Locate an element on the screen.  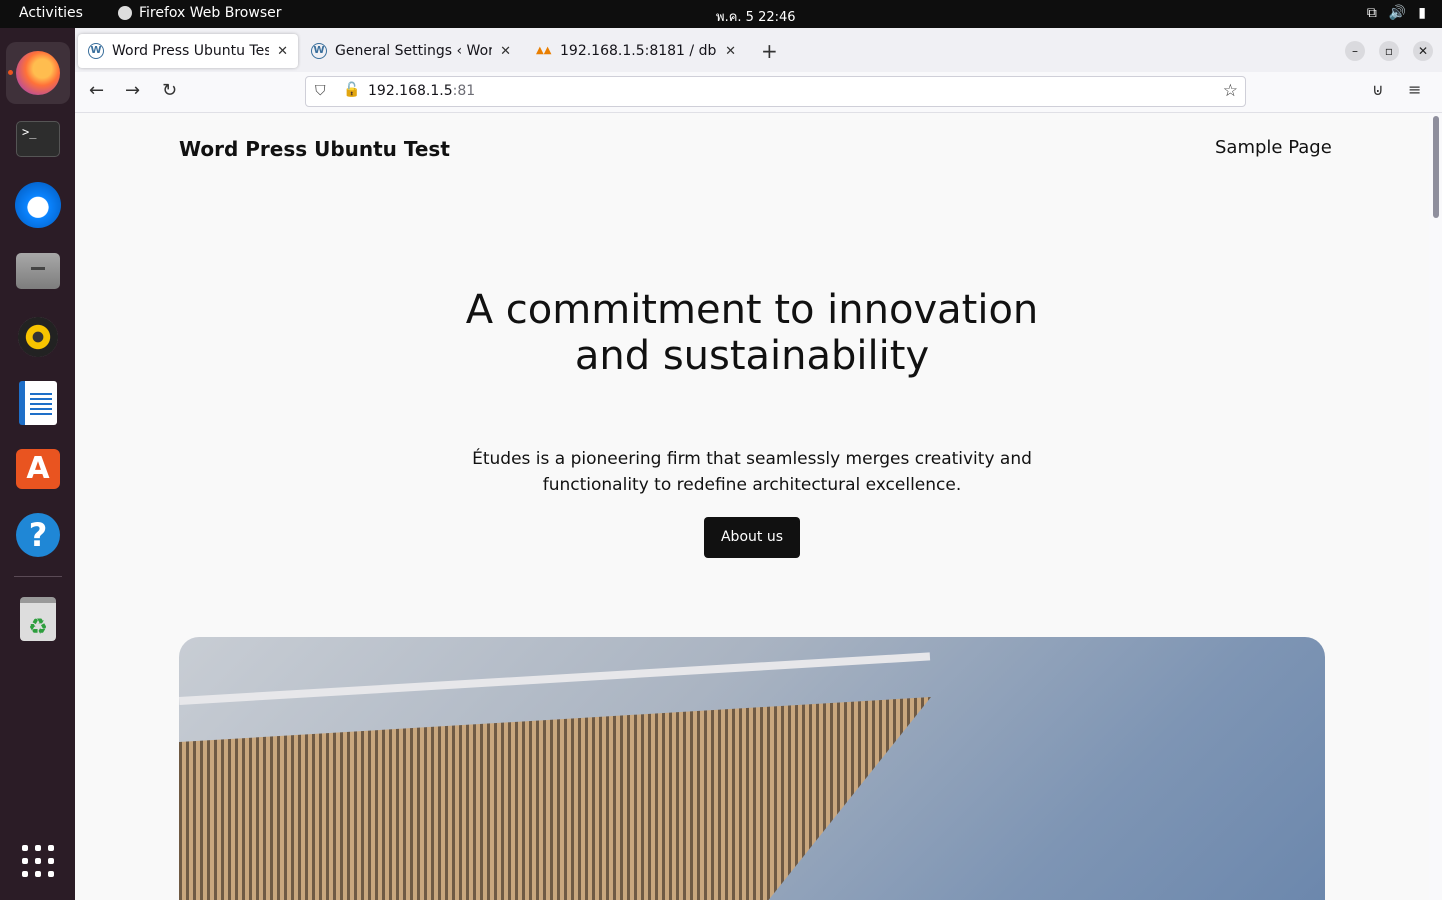
building-roof is located at coordinates (555, 798).